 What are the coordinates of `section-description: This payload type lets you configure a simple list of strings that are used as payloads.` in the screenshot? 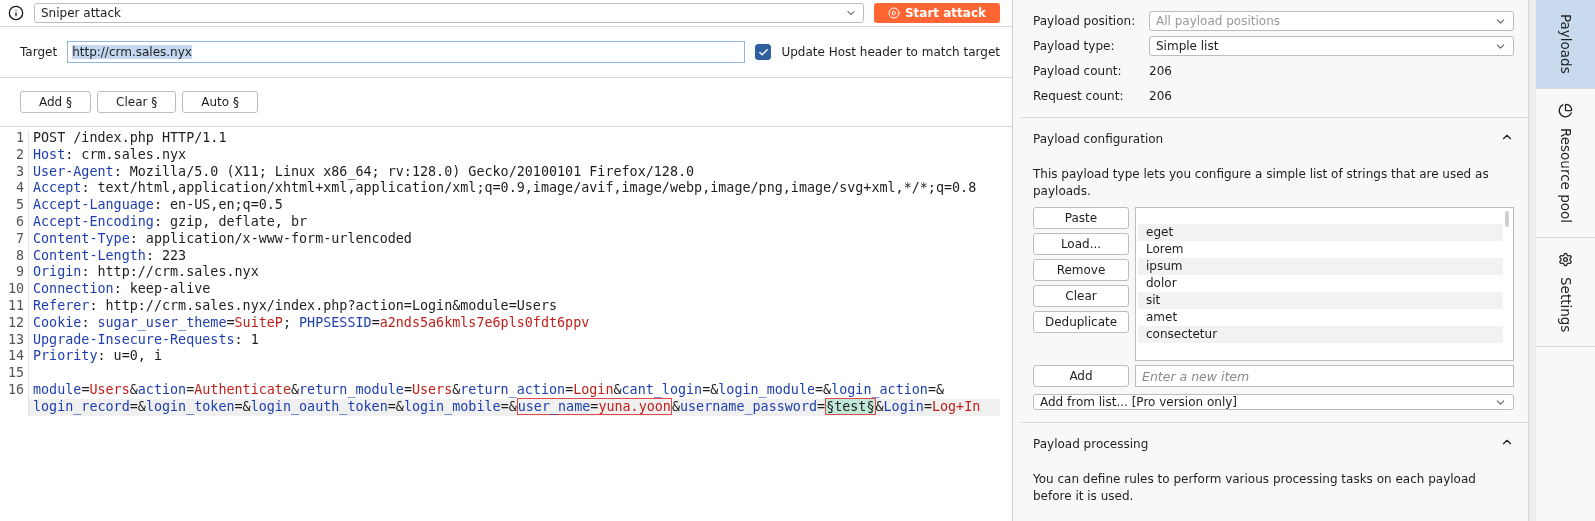 It's located at (1261, 183).